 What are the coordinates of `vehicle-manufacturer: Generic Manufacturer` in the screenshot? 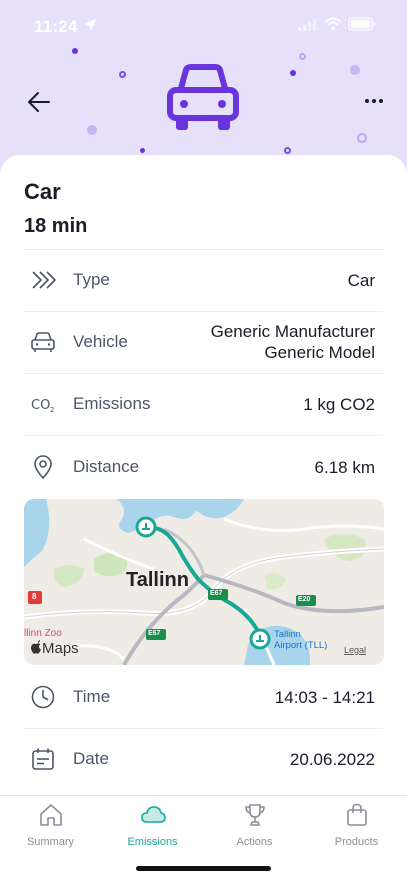 It's located at (292, 331).